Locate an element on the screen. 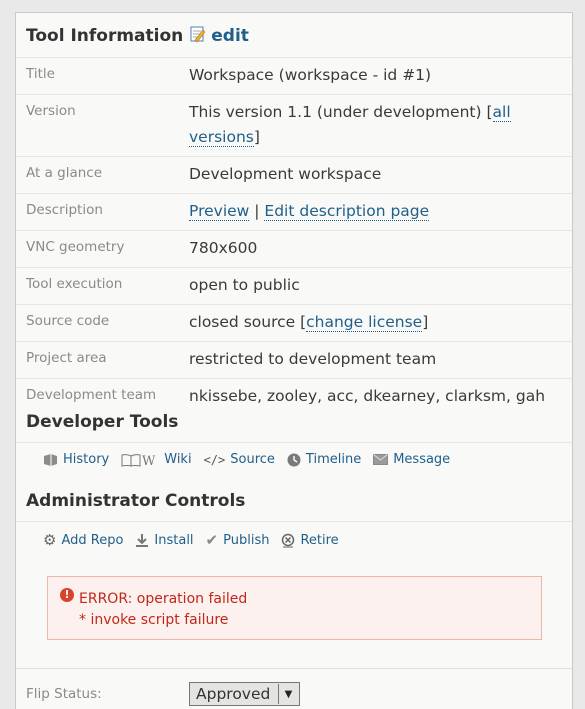 This screenshot has width=585, height=709. flip-status-select: Approved ▼ is located at coordinates (244, 694).